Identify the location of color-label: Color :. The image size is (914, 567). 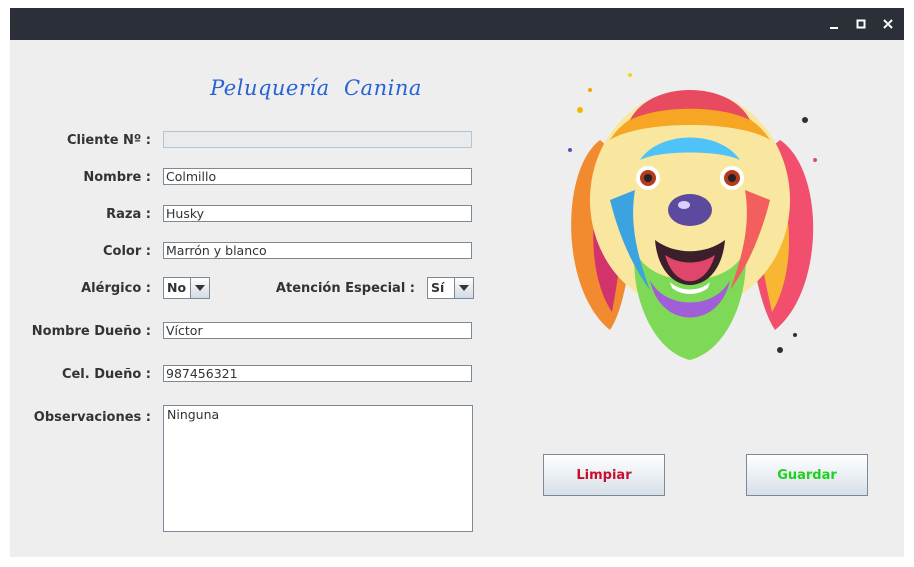
(127, 251).